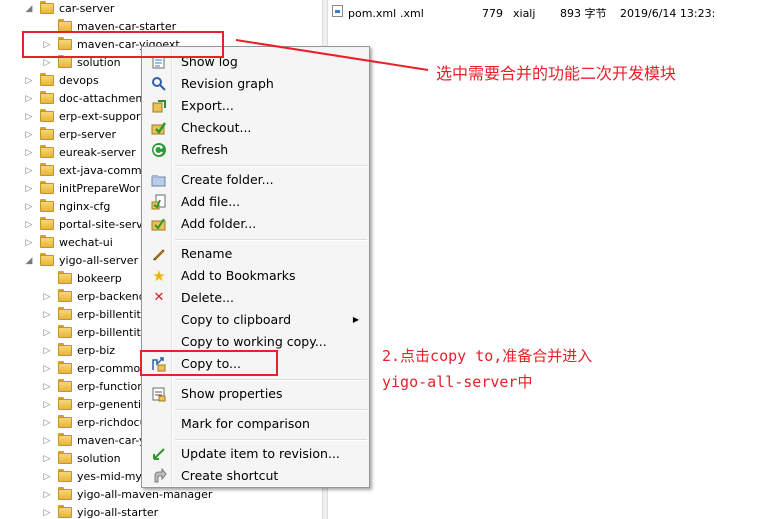  I want to click on annotation-copy-to-step-line1: 2.点击copy to,准备合并进入, so click(487, 356).